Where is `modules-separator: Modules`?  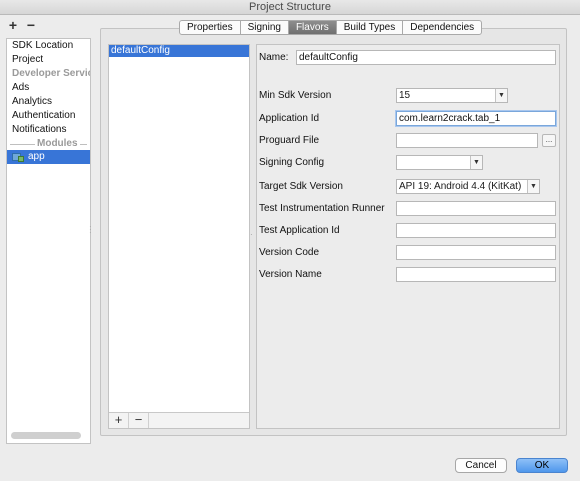 modules-separator: Modules is located at coordinates (48, 144).